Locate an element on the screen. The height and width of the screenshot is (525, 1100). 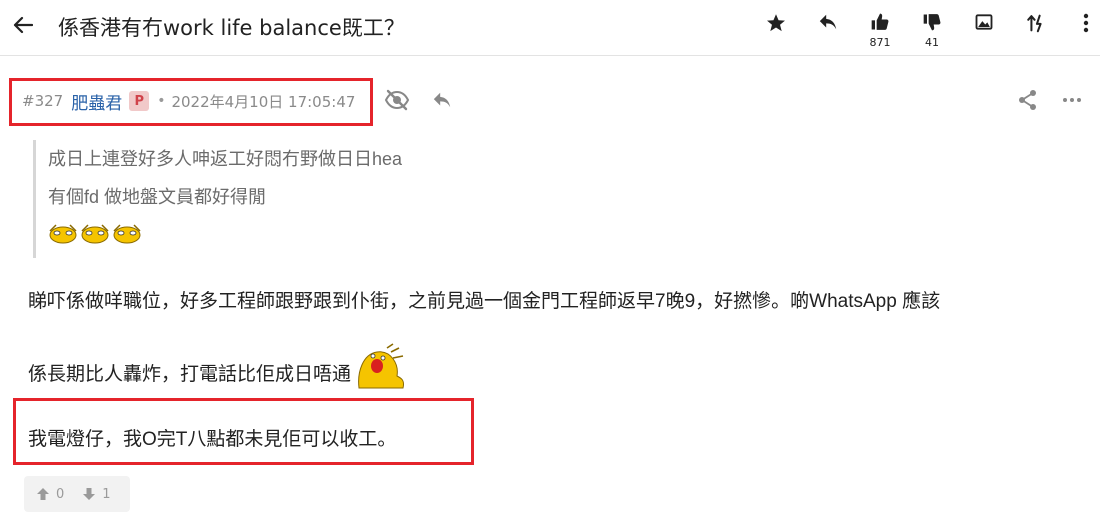
dislike-count: 41 is located at coordinates (932, 42).